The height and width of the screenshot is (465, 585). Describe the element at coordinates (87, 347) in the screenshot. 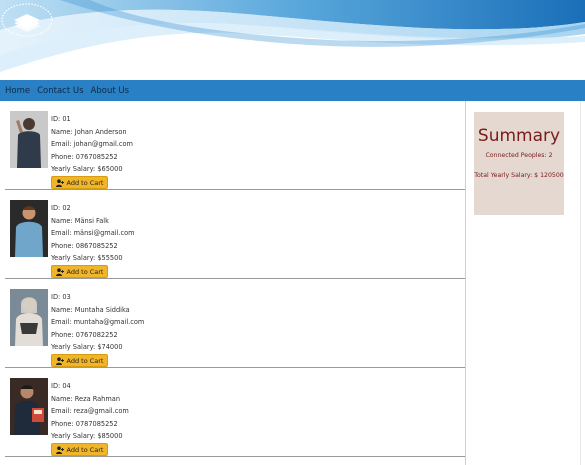

I see `employee-salary: Yearly Salary: $74000` at that location.